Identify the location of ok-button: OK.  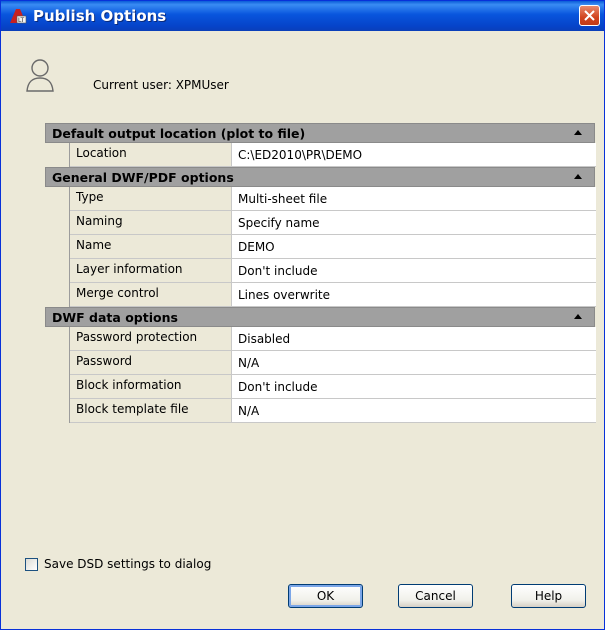
(325, 596).